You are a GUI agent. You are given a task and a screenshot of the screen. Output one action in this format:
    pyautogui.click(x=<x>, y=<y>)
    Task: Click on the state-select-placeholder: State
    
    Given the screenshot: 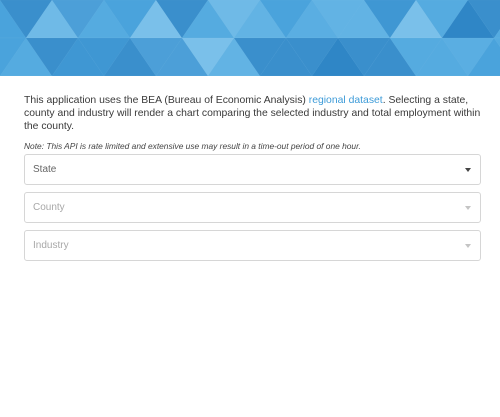 What is the action you would take?
    pyautogui.click(x=45, y=169)
    